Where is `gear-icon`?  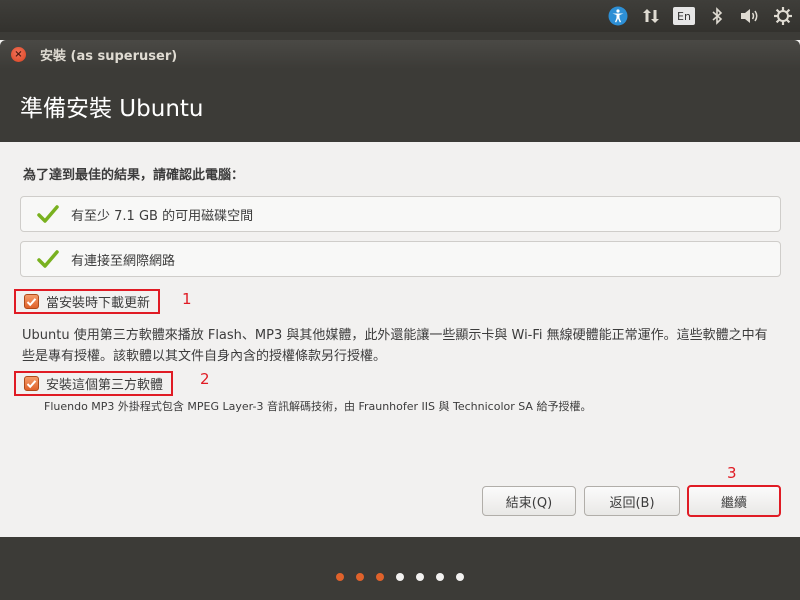 gear-icon is located at coordinates (783, 16).